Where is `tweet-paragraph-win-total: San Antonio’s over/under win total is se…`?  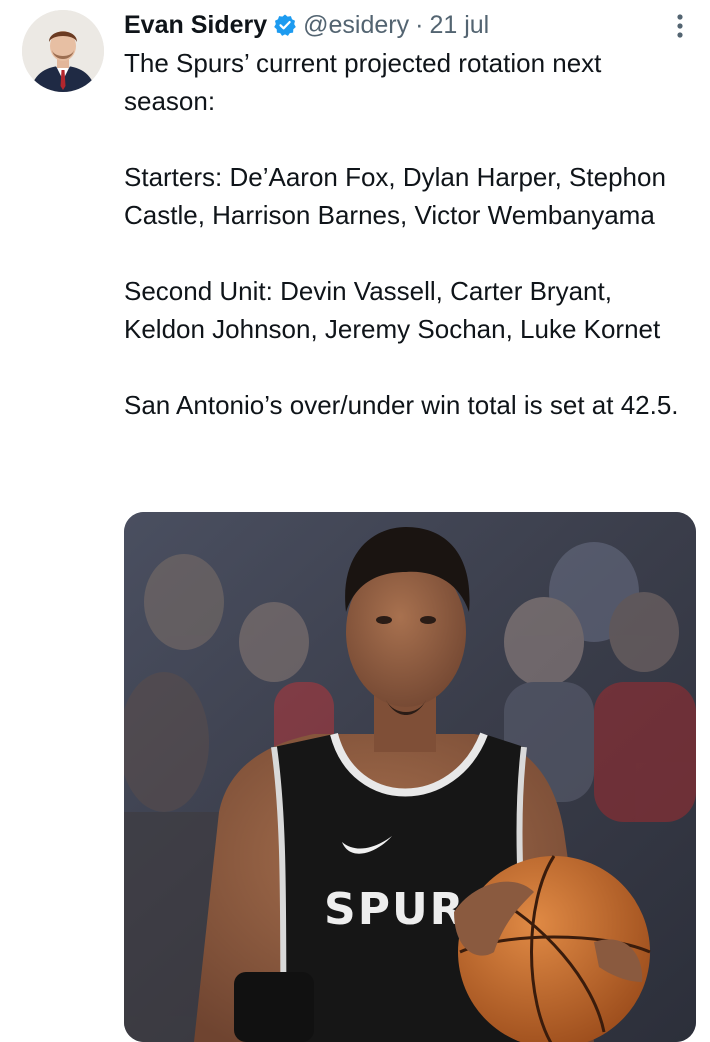
tweet-paragraph-win-total: San Antonio’s over/under win total is se… is located at coordinates (401, 405).